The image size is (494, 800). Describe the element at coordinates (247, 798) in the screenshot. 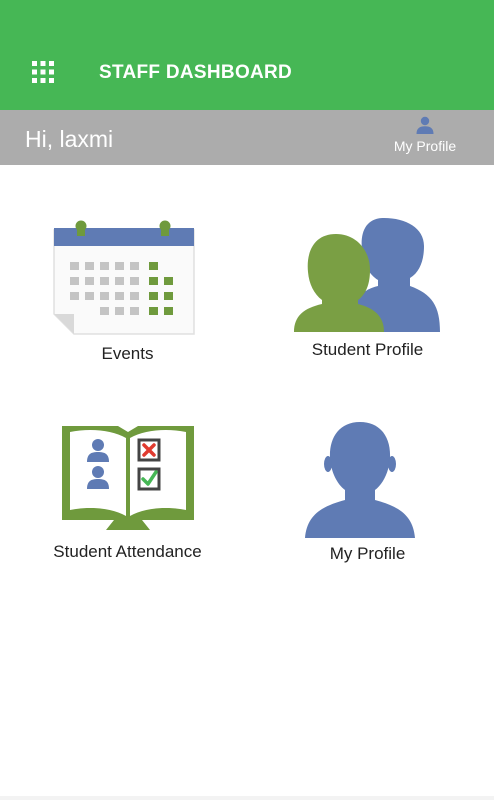

I see `bottom-edge` at that location.